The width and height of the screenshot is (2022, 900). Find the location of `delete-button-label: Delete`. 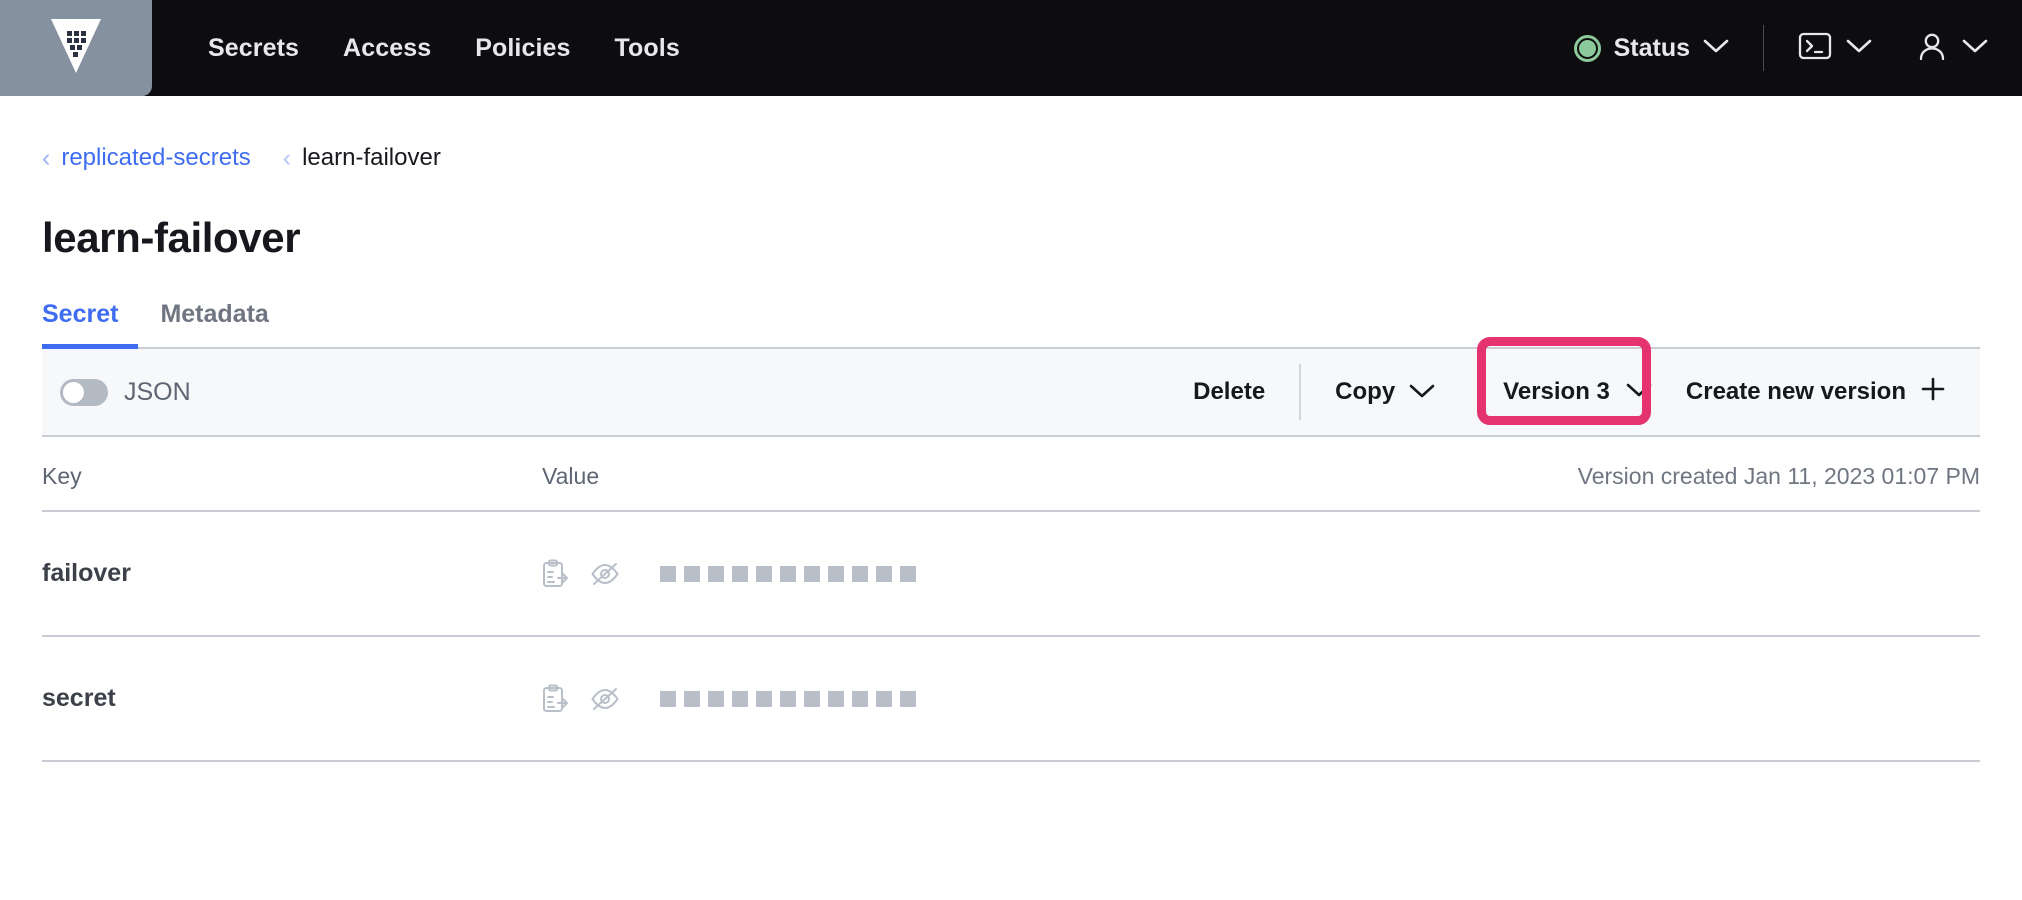

delete-button-label: Delete is located at coordinates (1229, 391).